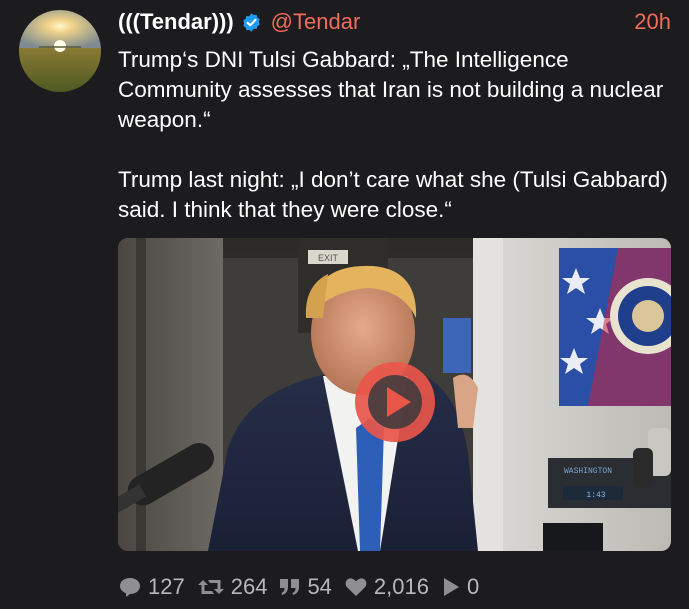  Describe the element at coordinates (652, 22) in the screenshot. I see `timestamp: 20h` at that location.